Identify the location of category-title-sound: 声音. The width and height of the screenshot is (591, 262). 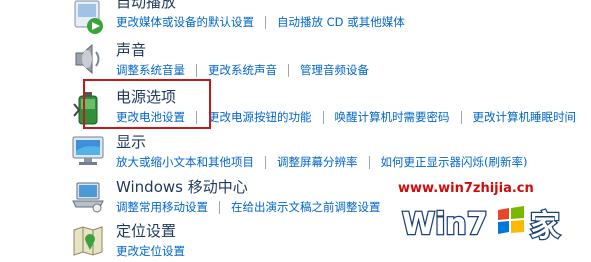
(131, 50).